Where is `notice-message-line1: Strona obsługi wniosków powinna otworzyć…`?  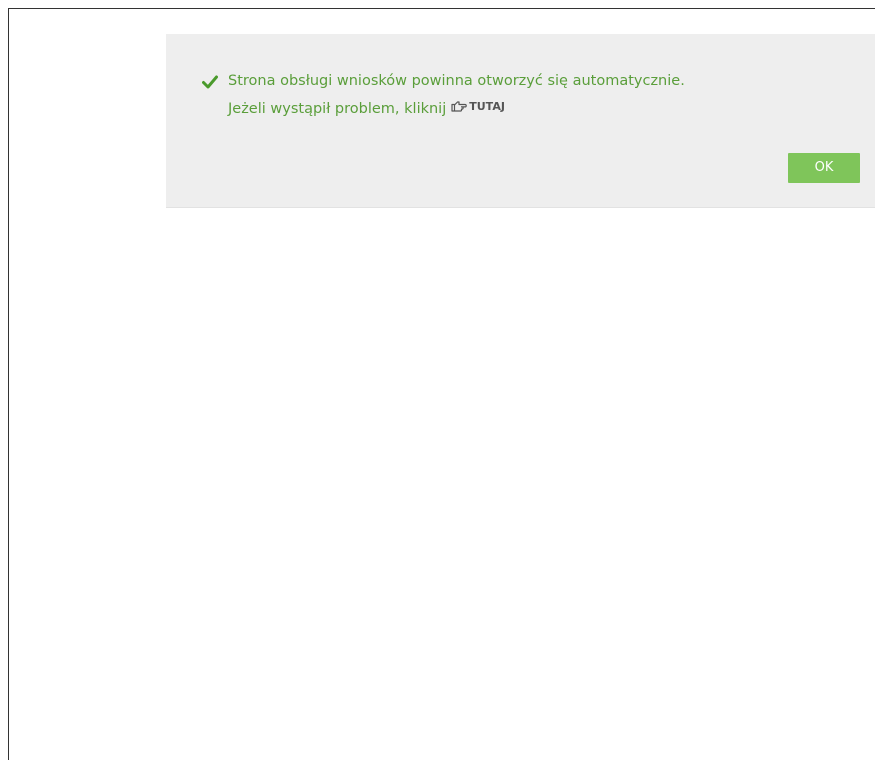 notice-message-line1: Strona obsługi wniosków powinna otworzyć… is located at coordinates (456, 81).